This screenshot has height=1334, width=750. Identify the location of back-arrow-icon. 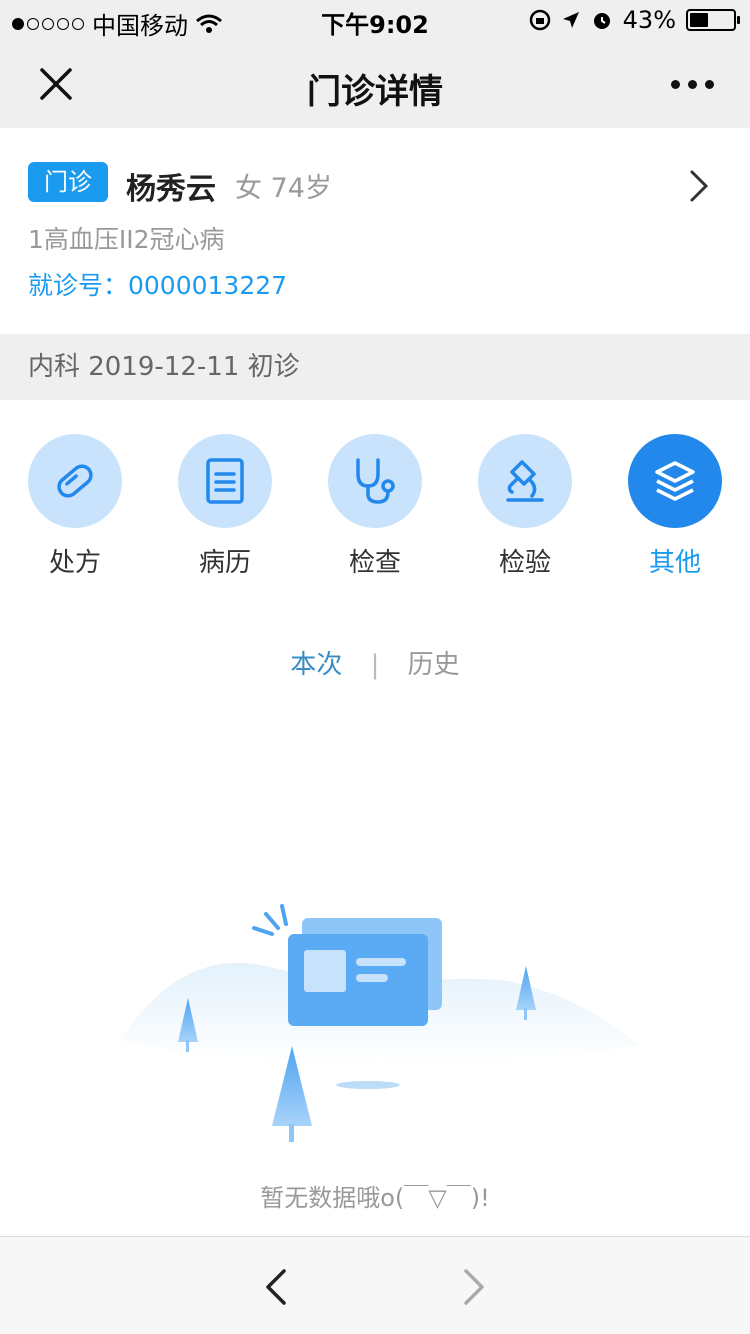
(276, 1287).